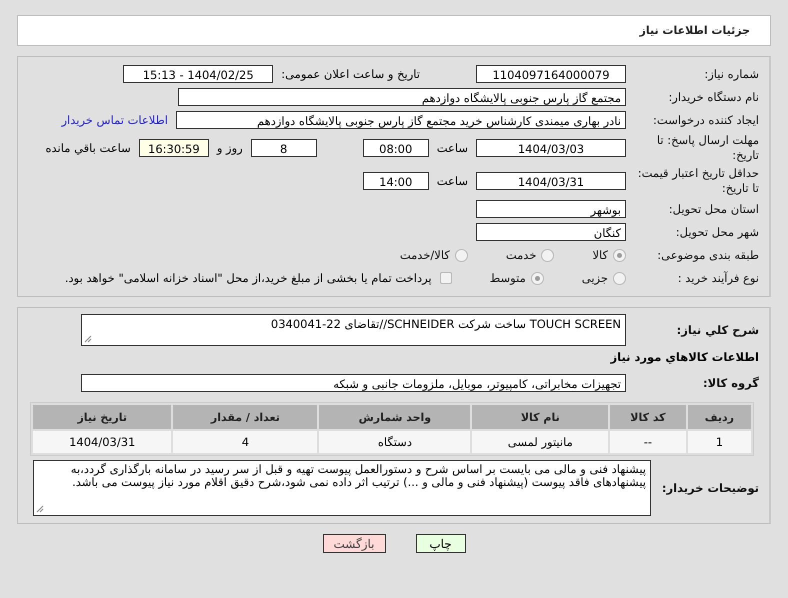 Image resolution: width=788 pixels, height=598 pixels. I want to click on back-button: بازگشت, so click(354, 543).